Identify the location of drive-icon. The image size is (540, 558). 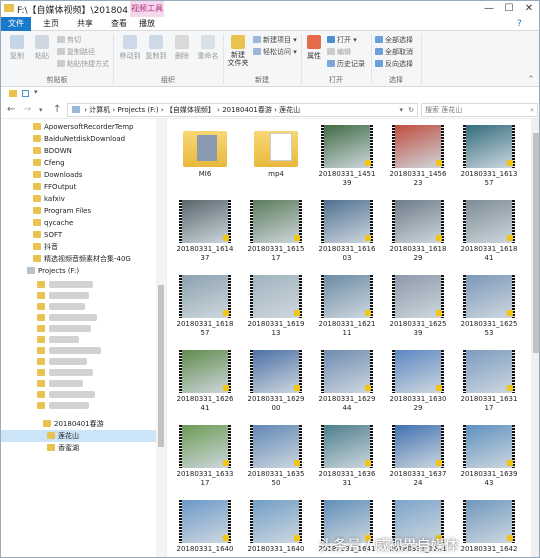
(31, 270).